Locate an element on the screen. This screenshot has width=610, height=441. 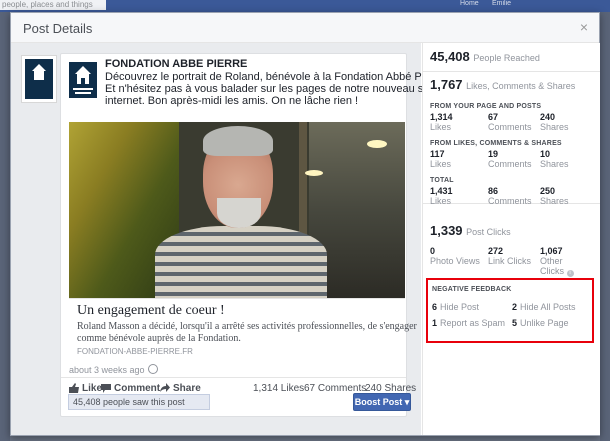
link-description-line: comme bénévole auprès de la Fondation. is located at coordinates (159, 338).